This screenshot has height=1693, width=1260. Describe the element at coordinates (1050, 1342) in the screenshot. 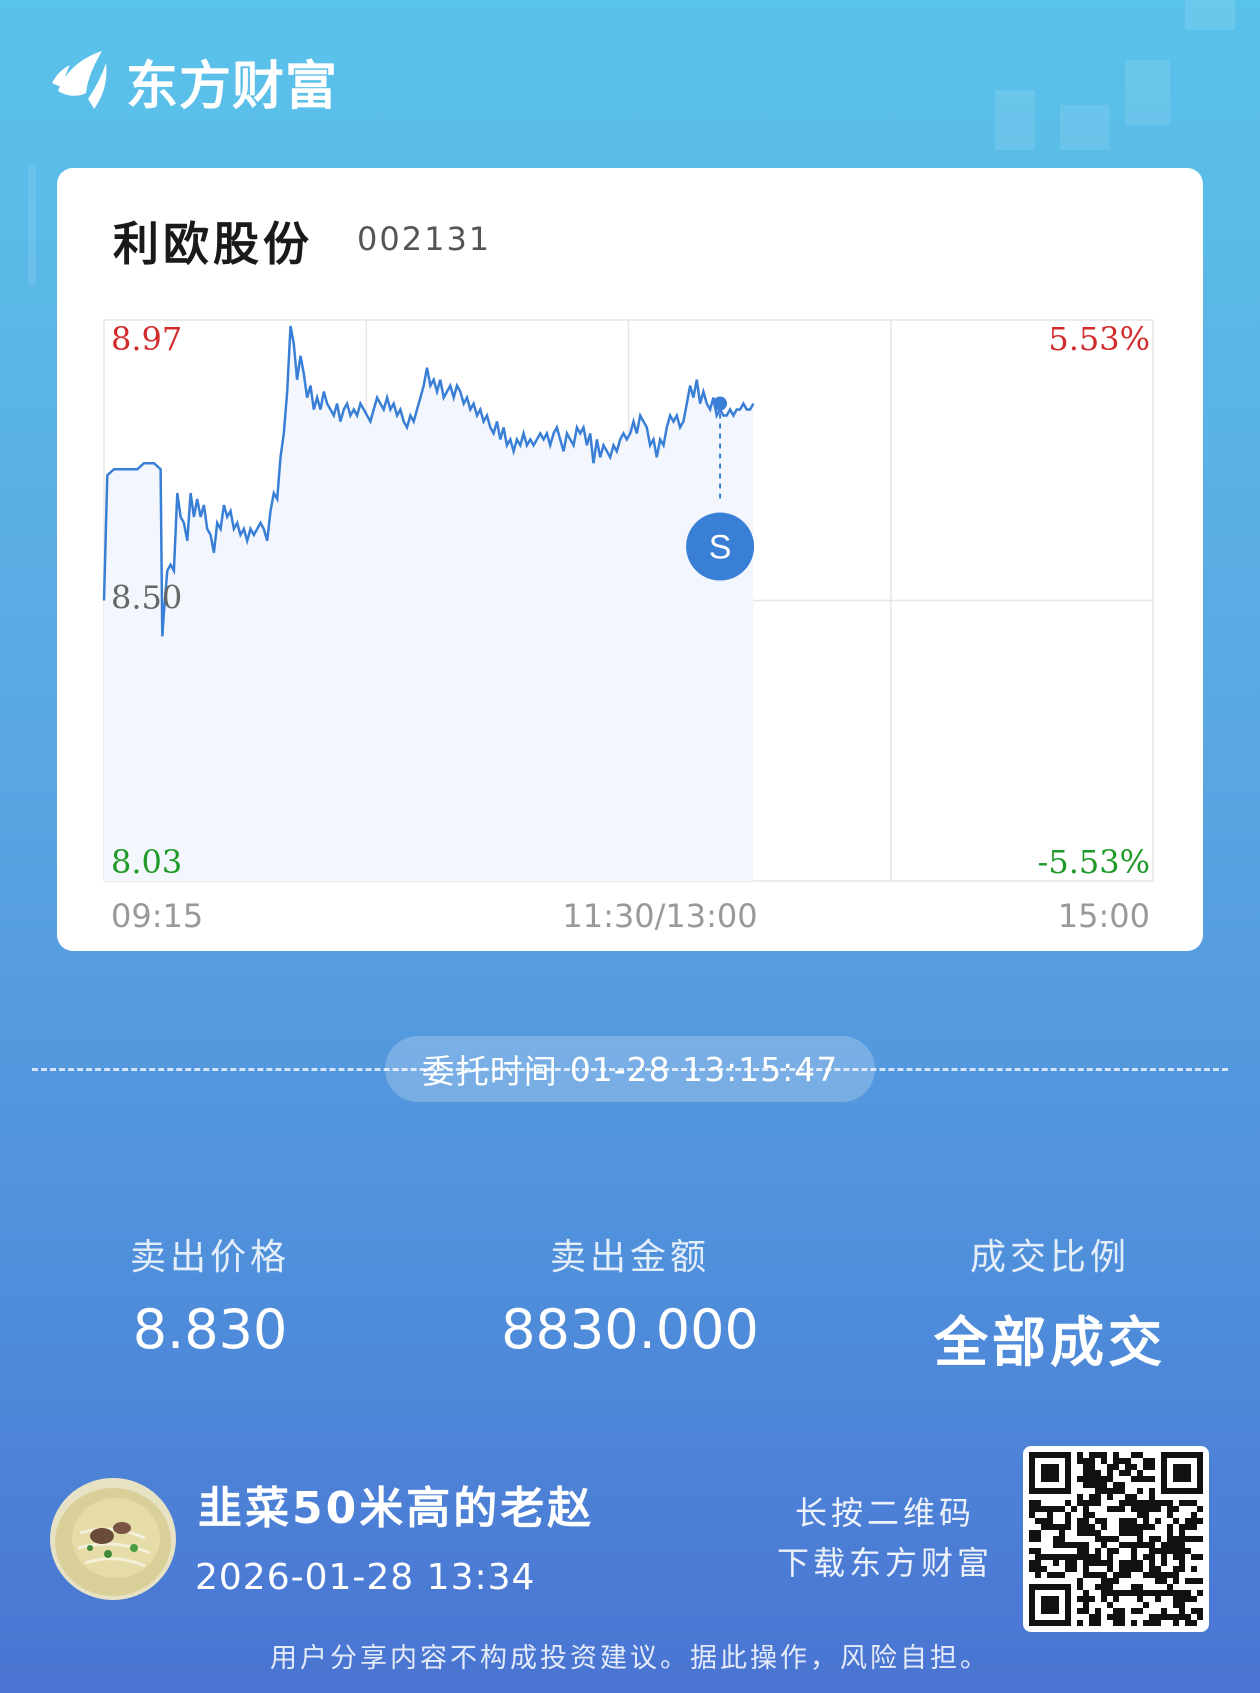

I see `stat-value: 全部成交` at that location.